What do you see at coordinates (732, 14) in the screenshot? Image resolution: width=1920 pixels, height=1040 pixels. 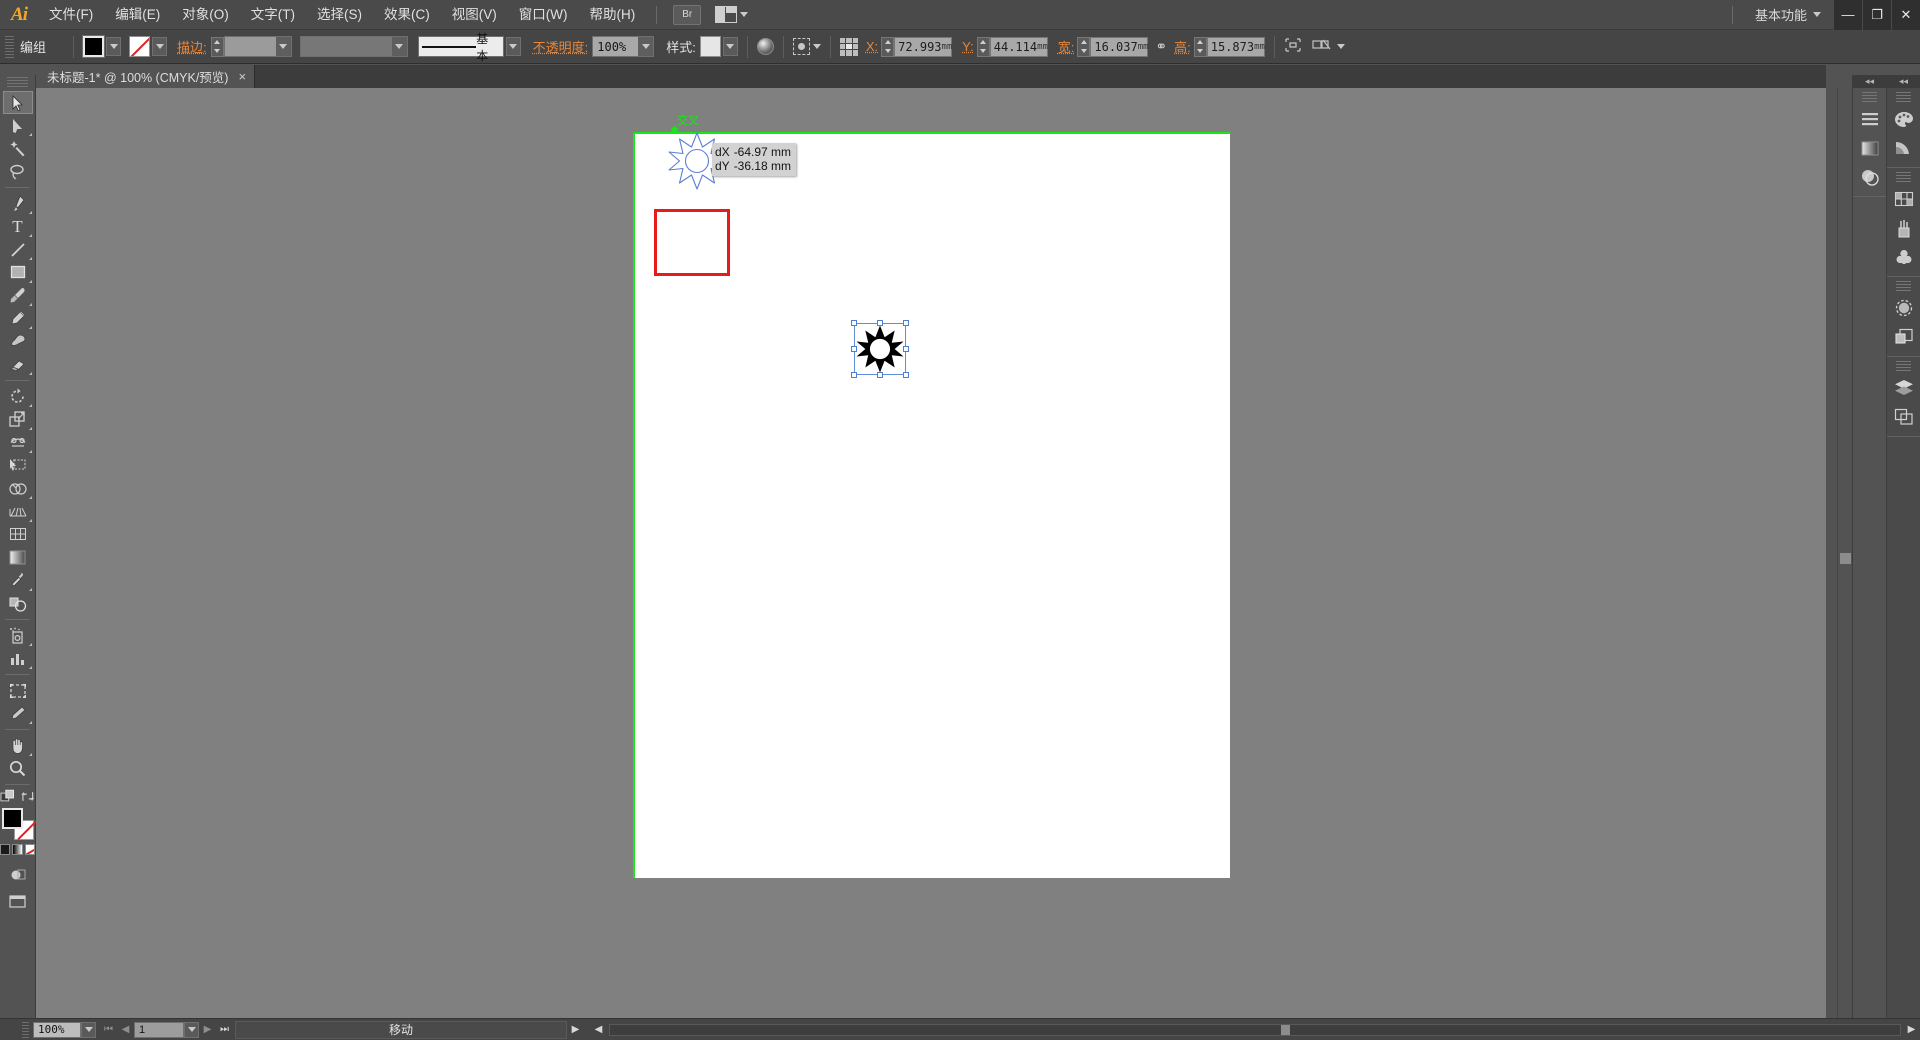 I see `arrange-documents-button` at bounding box center [732, 14].